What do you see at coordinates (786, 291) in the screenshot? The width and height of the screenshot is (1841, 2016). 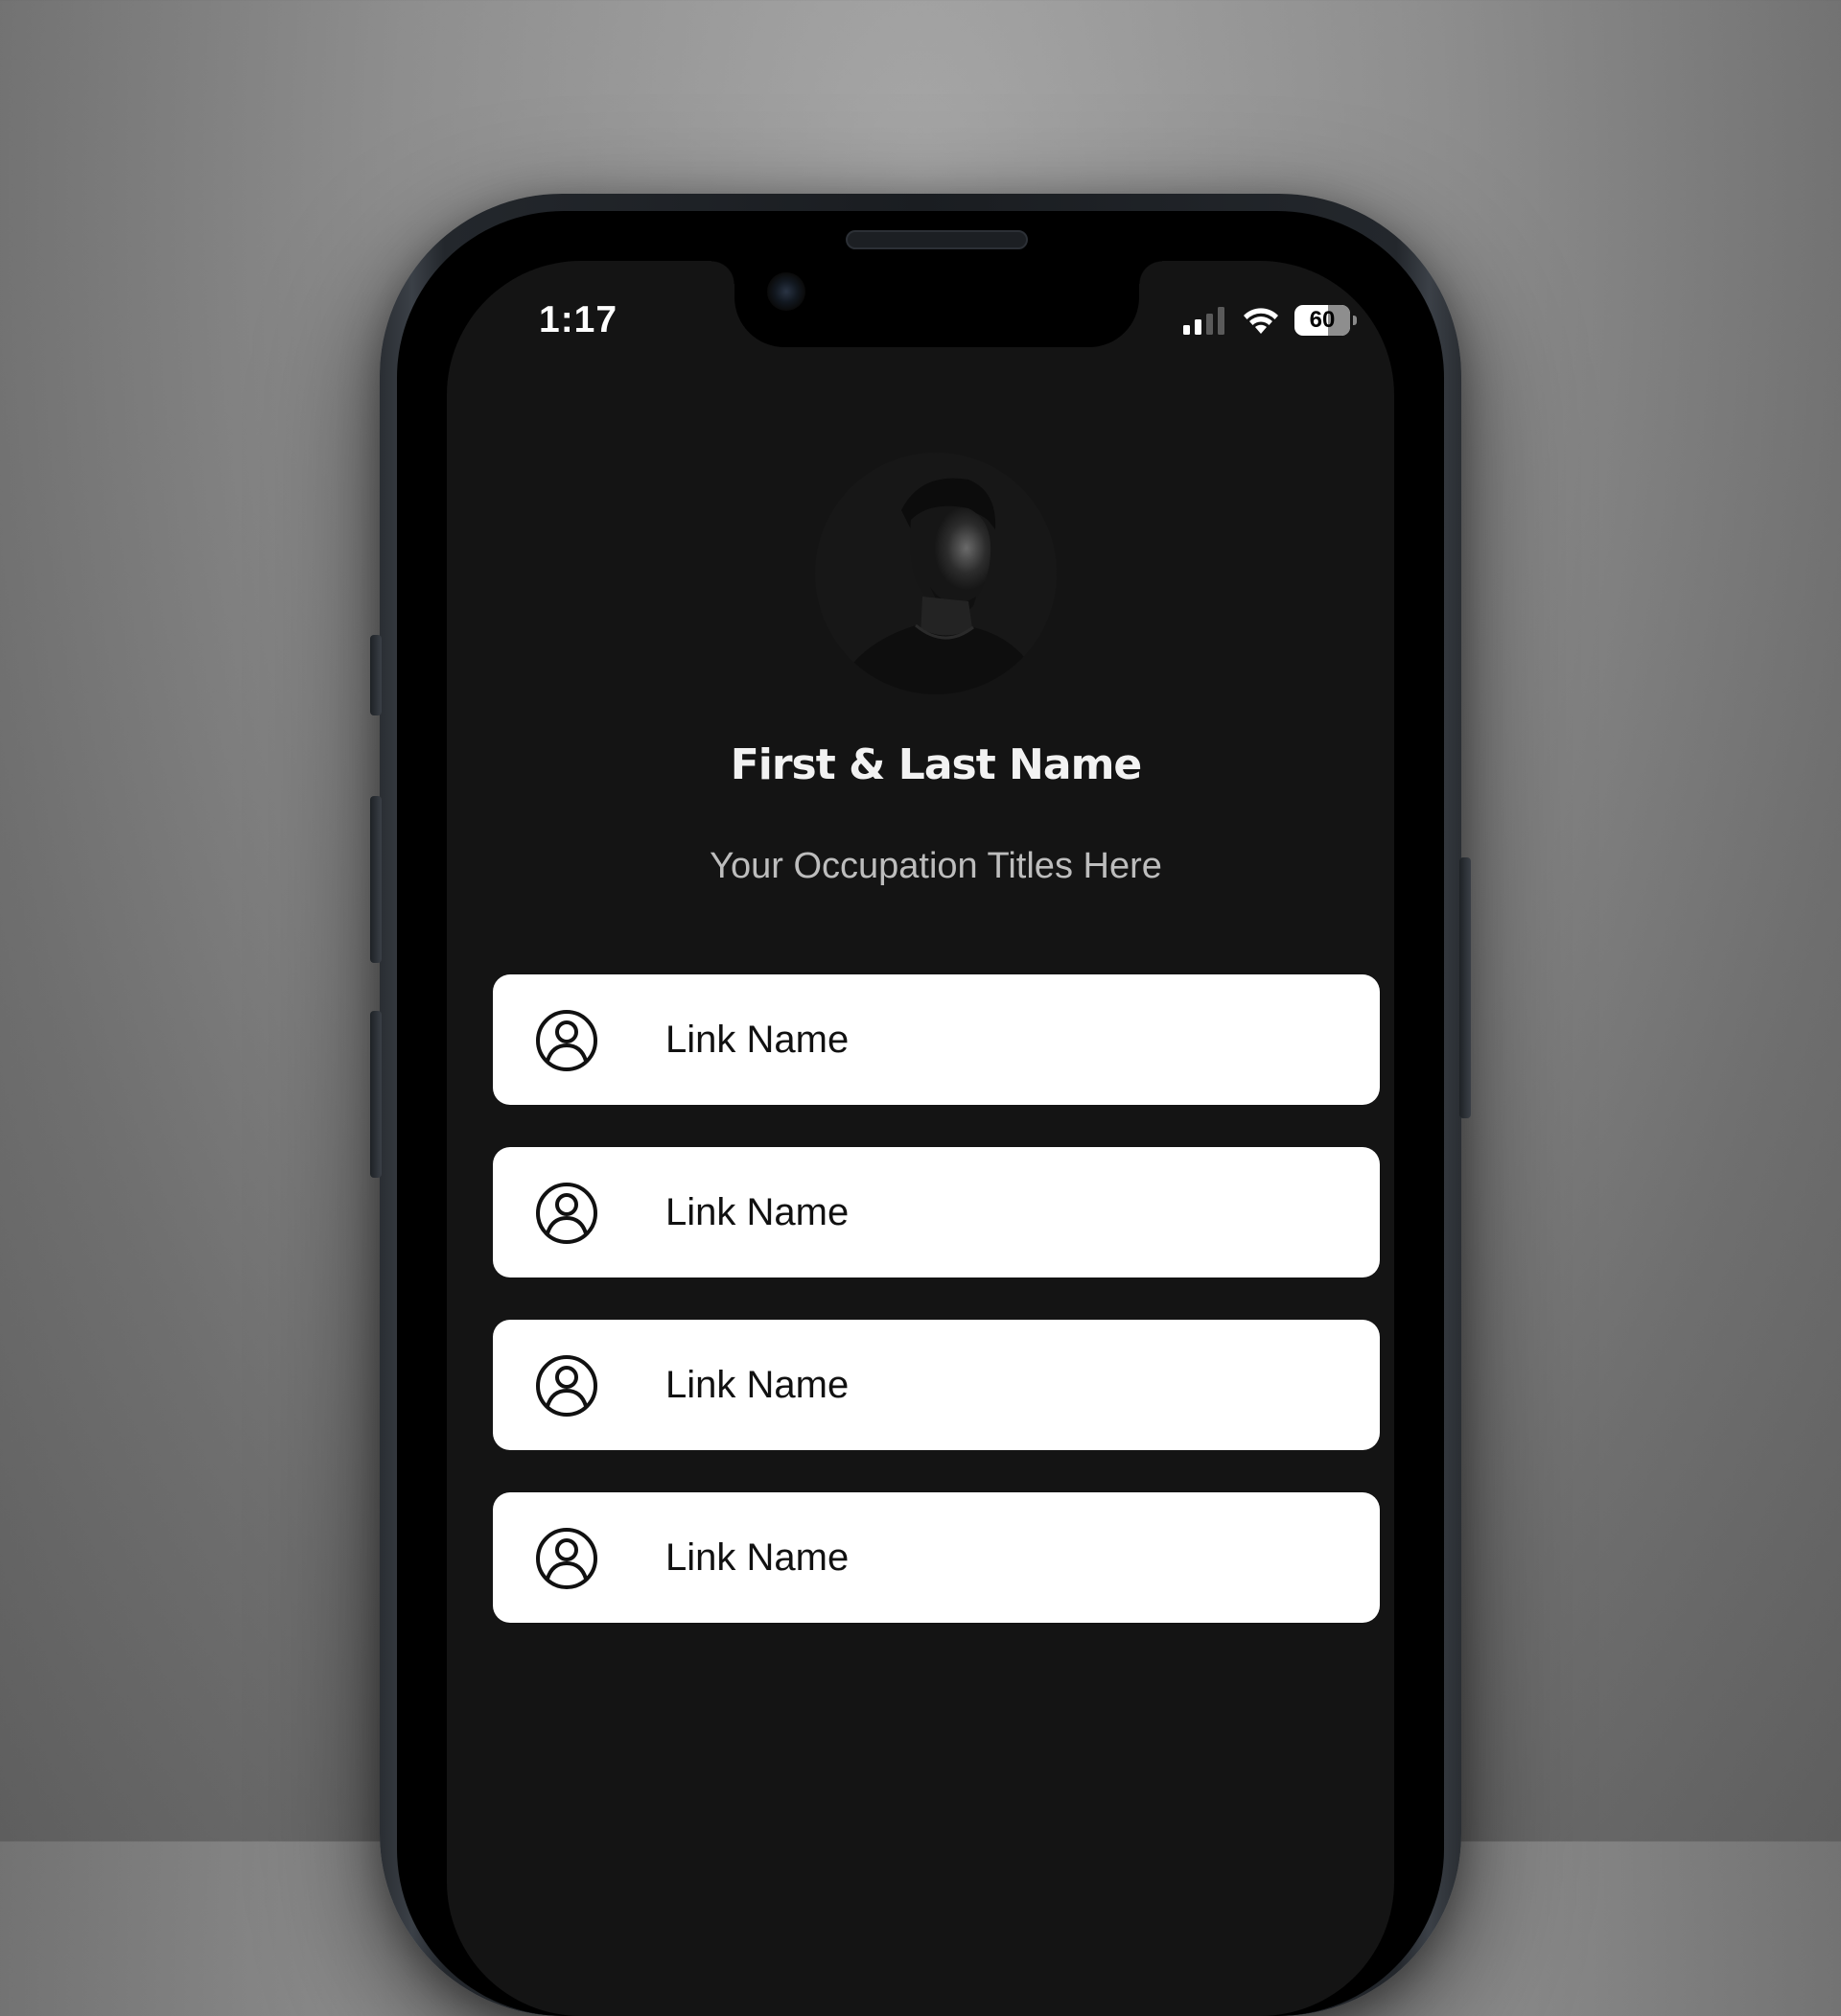 I see `front-camera-icon` at bounding box center [786, 291].